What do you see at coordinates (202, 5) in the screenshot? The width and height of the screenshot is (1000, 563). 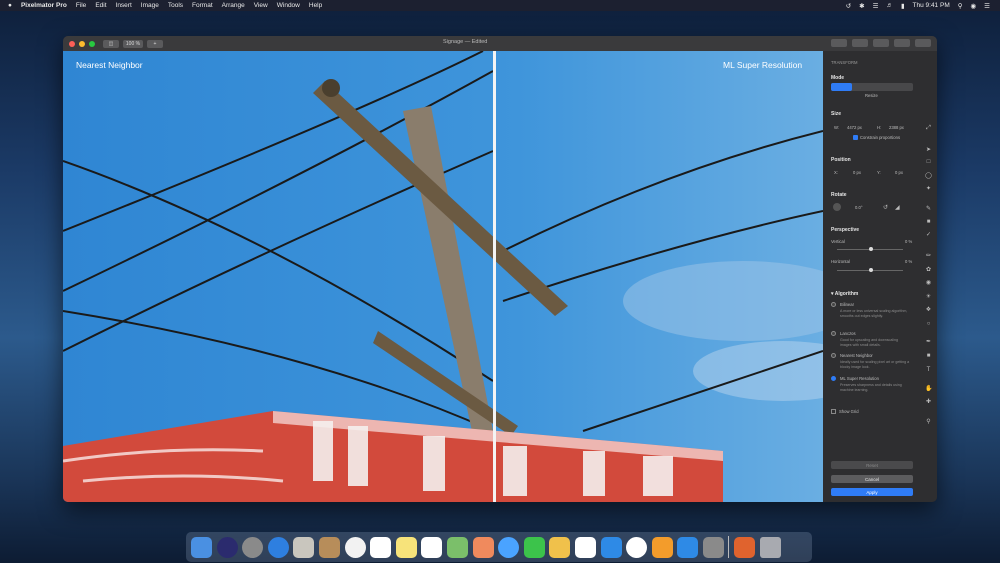 I see `menu-format: Format` at bounding box center [202, 5].